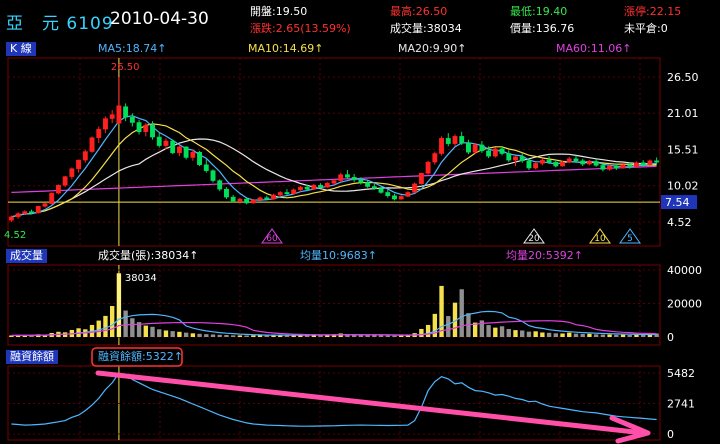  What do you see at coordinates (683, 186) in the screenshot?
I see `kline-y-tick-label: 10.02` at bounding box center [683, 186].